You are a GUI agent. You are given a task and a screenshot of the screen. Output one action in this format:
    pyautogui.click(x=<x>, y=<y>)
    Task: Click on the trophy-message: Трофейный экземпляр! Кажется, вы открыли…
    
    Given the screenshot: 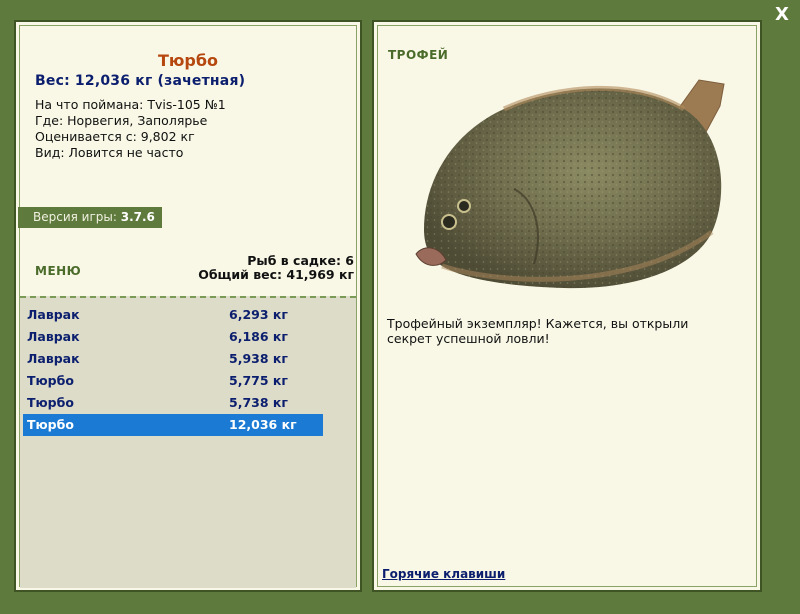 What is the action you would take?
    pyautogui.click(x=538, y=331)
    